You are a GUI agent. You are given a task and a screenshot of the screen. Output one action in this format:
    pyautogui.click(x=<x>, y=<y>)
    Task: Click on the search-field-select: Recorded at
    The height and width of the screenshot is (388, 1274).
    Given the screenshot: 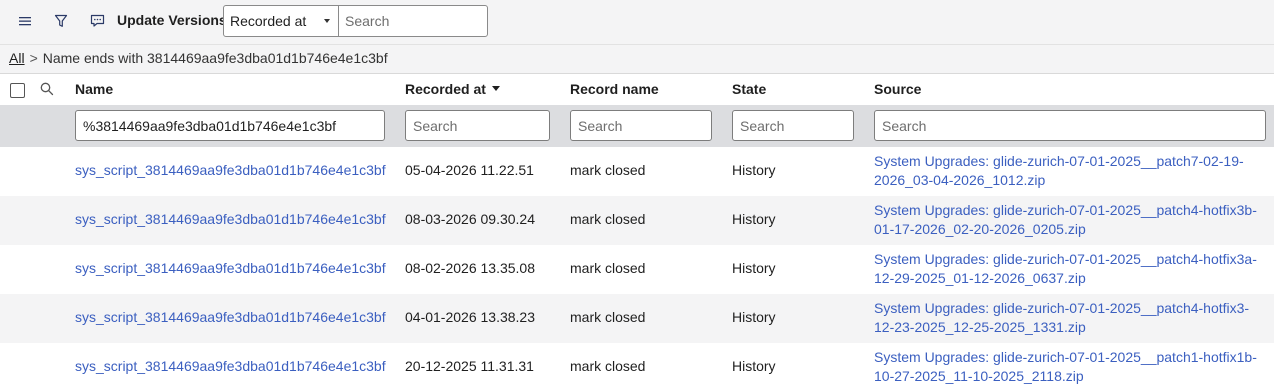 What is the action you would take?
    pyautogui.click(x=281, y=21)
    